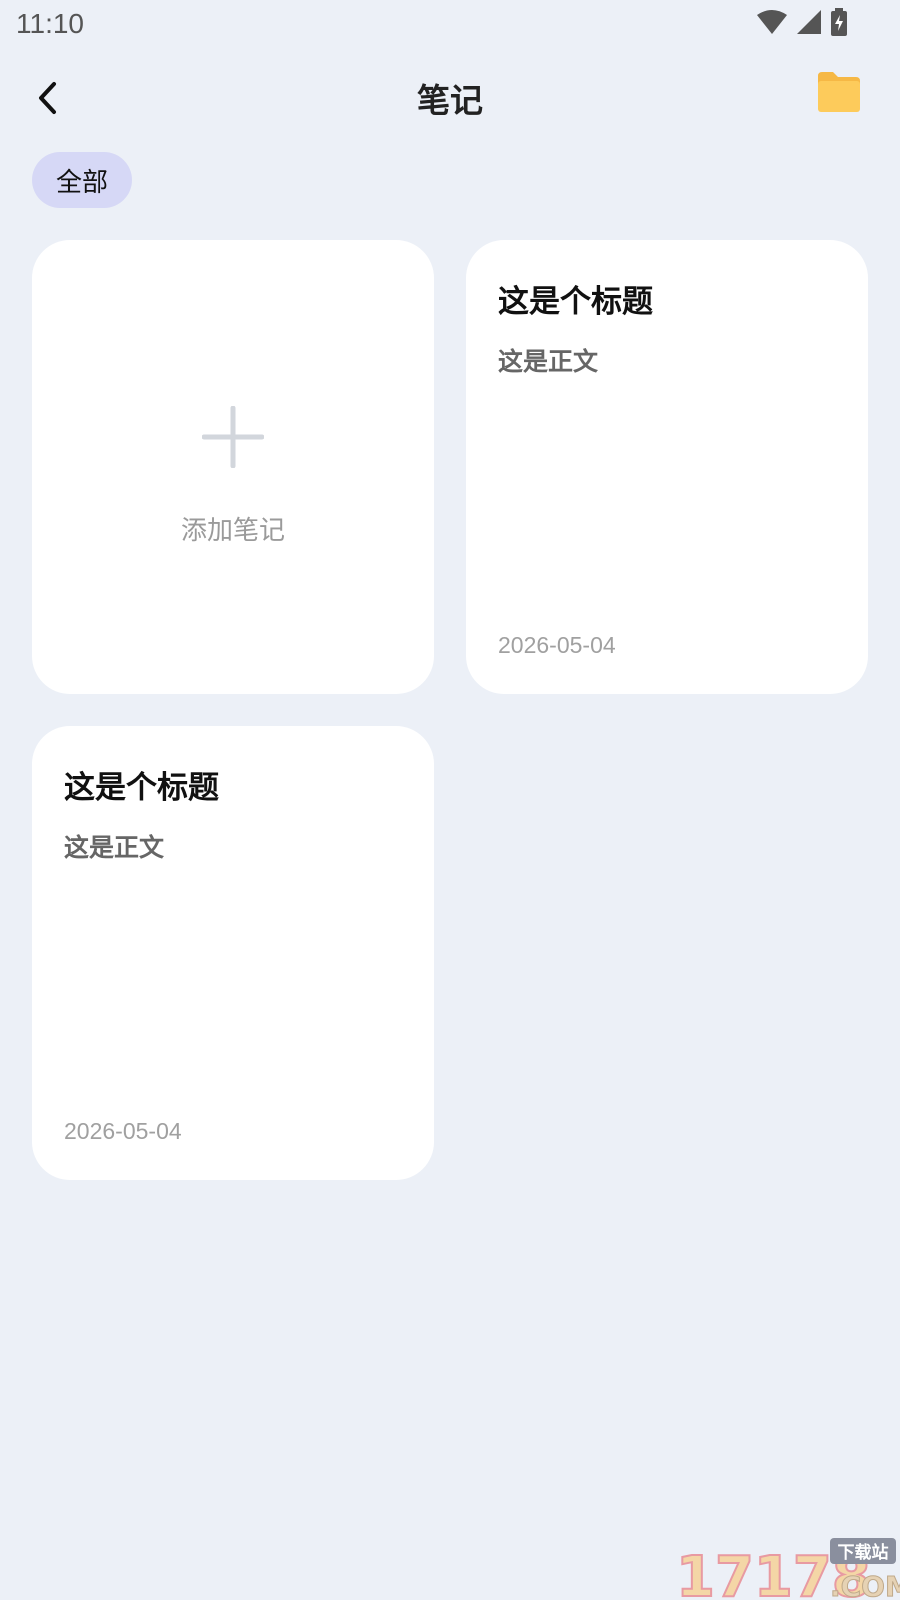  I want to click on page-title: 笔记, so click(450, 100).